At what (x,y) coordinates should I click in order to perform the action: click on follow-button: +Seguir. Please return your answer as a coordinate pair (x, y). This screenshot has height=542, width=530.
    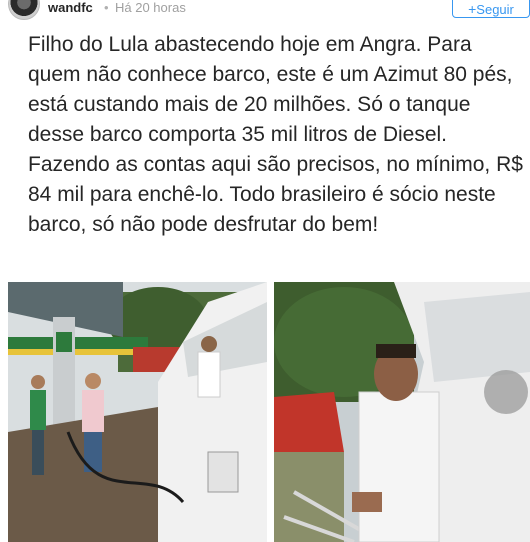
    Looking at the image, I should click on (491, 9).